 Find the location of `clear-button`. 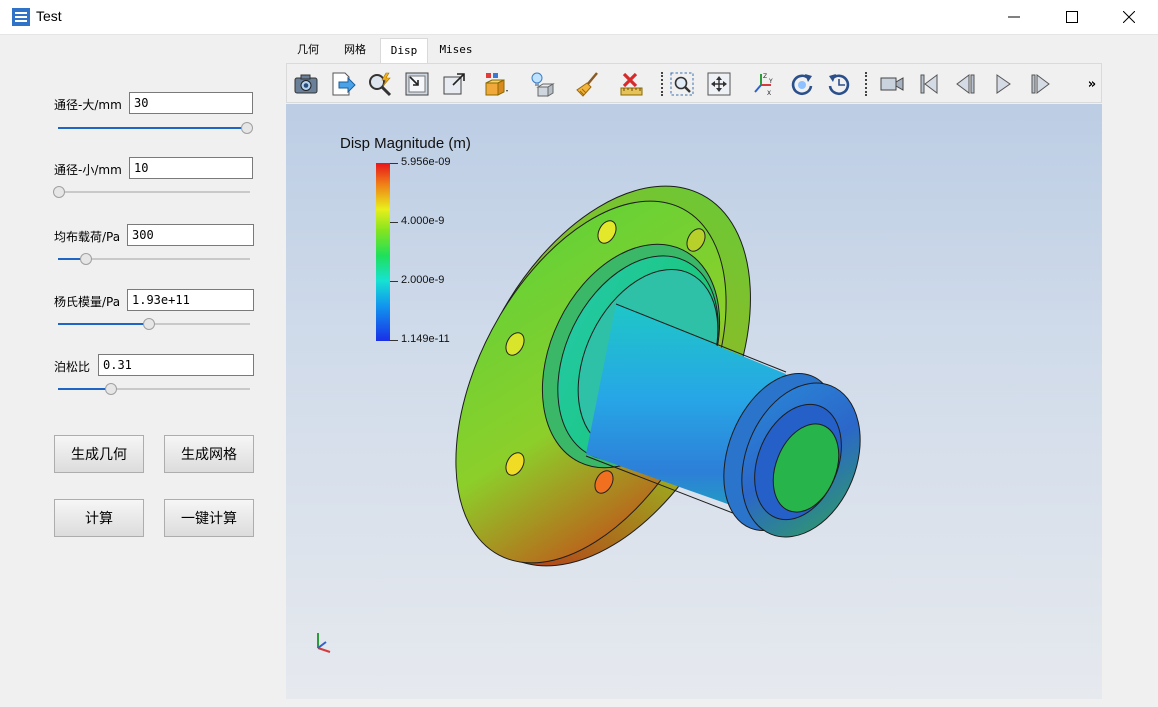

clear-button is located at coordinates (588, 84).